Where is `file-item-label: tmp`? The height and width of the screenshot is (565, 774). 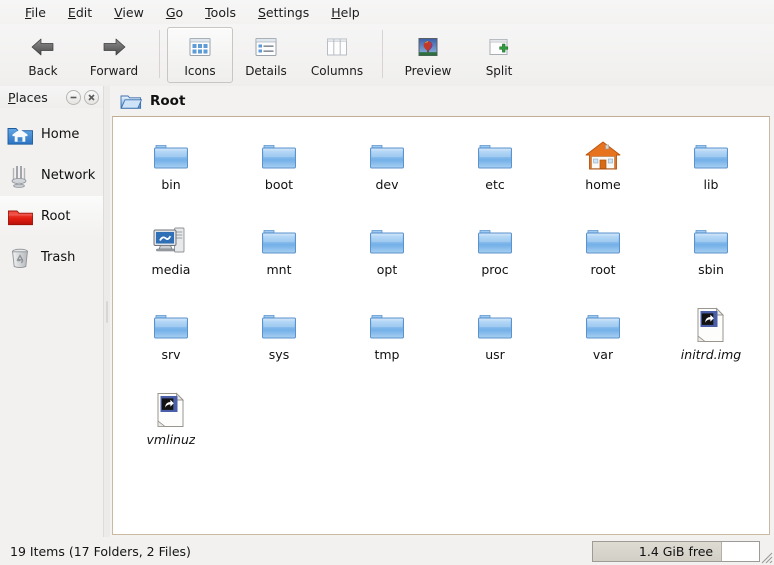
file-item-label: tmp is located at coordinates (387, 354).